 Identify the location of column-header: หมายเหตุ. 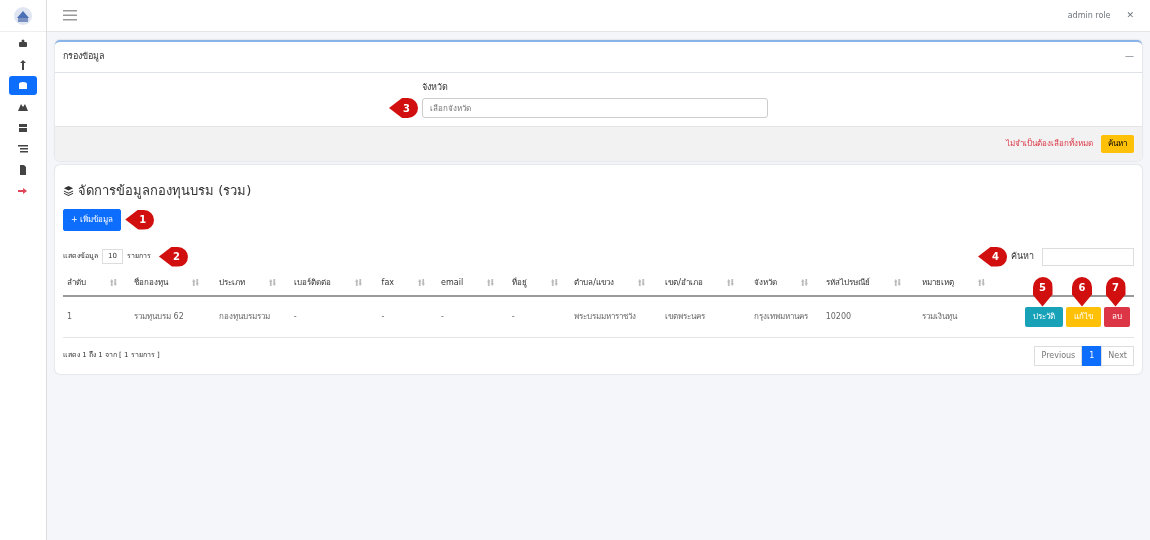
(937, 282).